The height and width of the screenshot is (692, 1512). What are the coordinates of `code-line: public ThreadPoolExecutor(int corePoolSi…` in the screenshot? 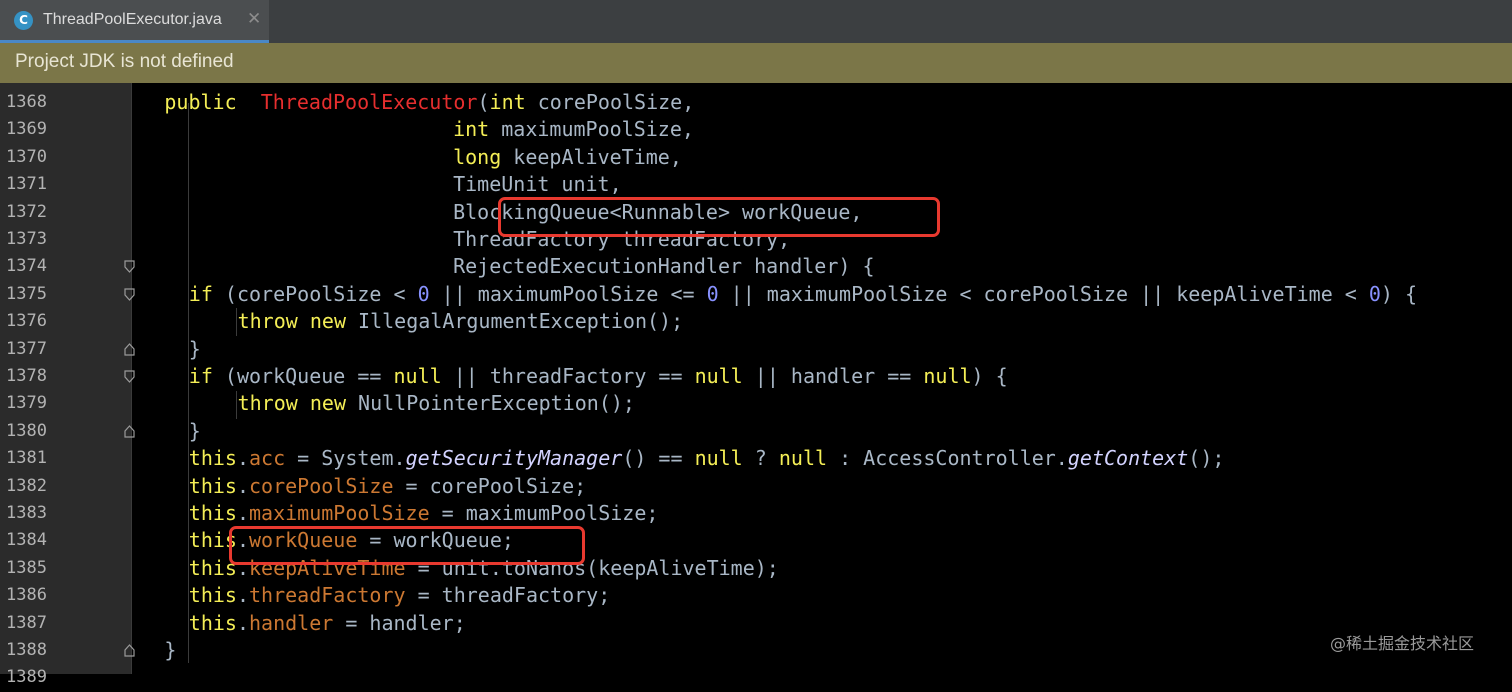 It's located at (429, 102).